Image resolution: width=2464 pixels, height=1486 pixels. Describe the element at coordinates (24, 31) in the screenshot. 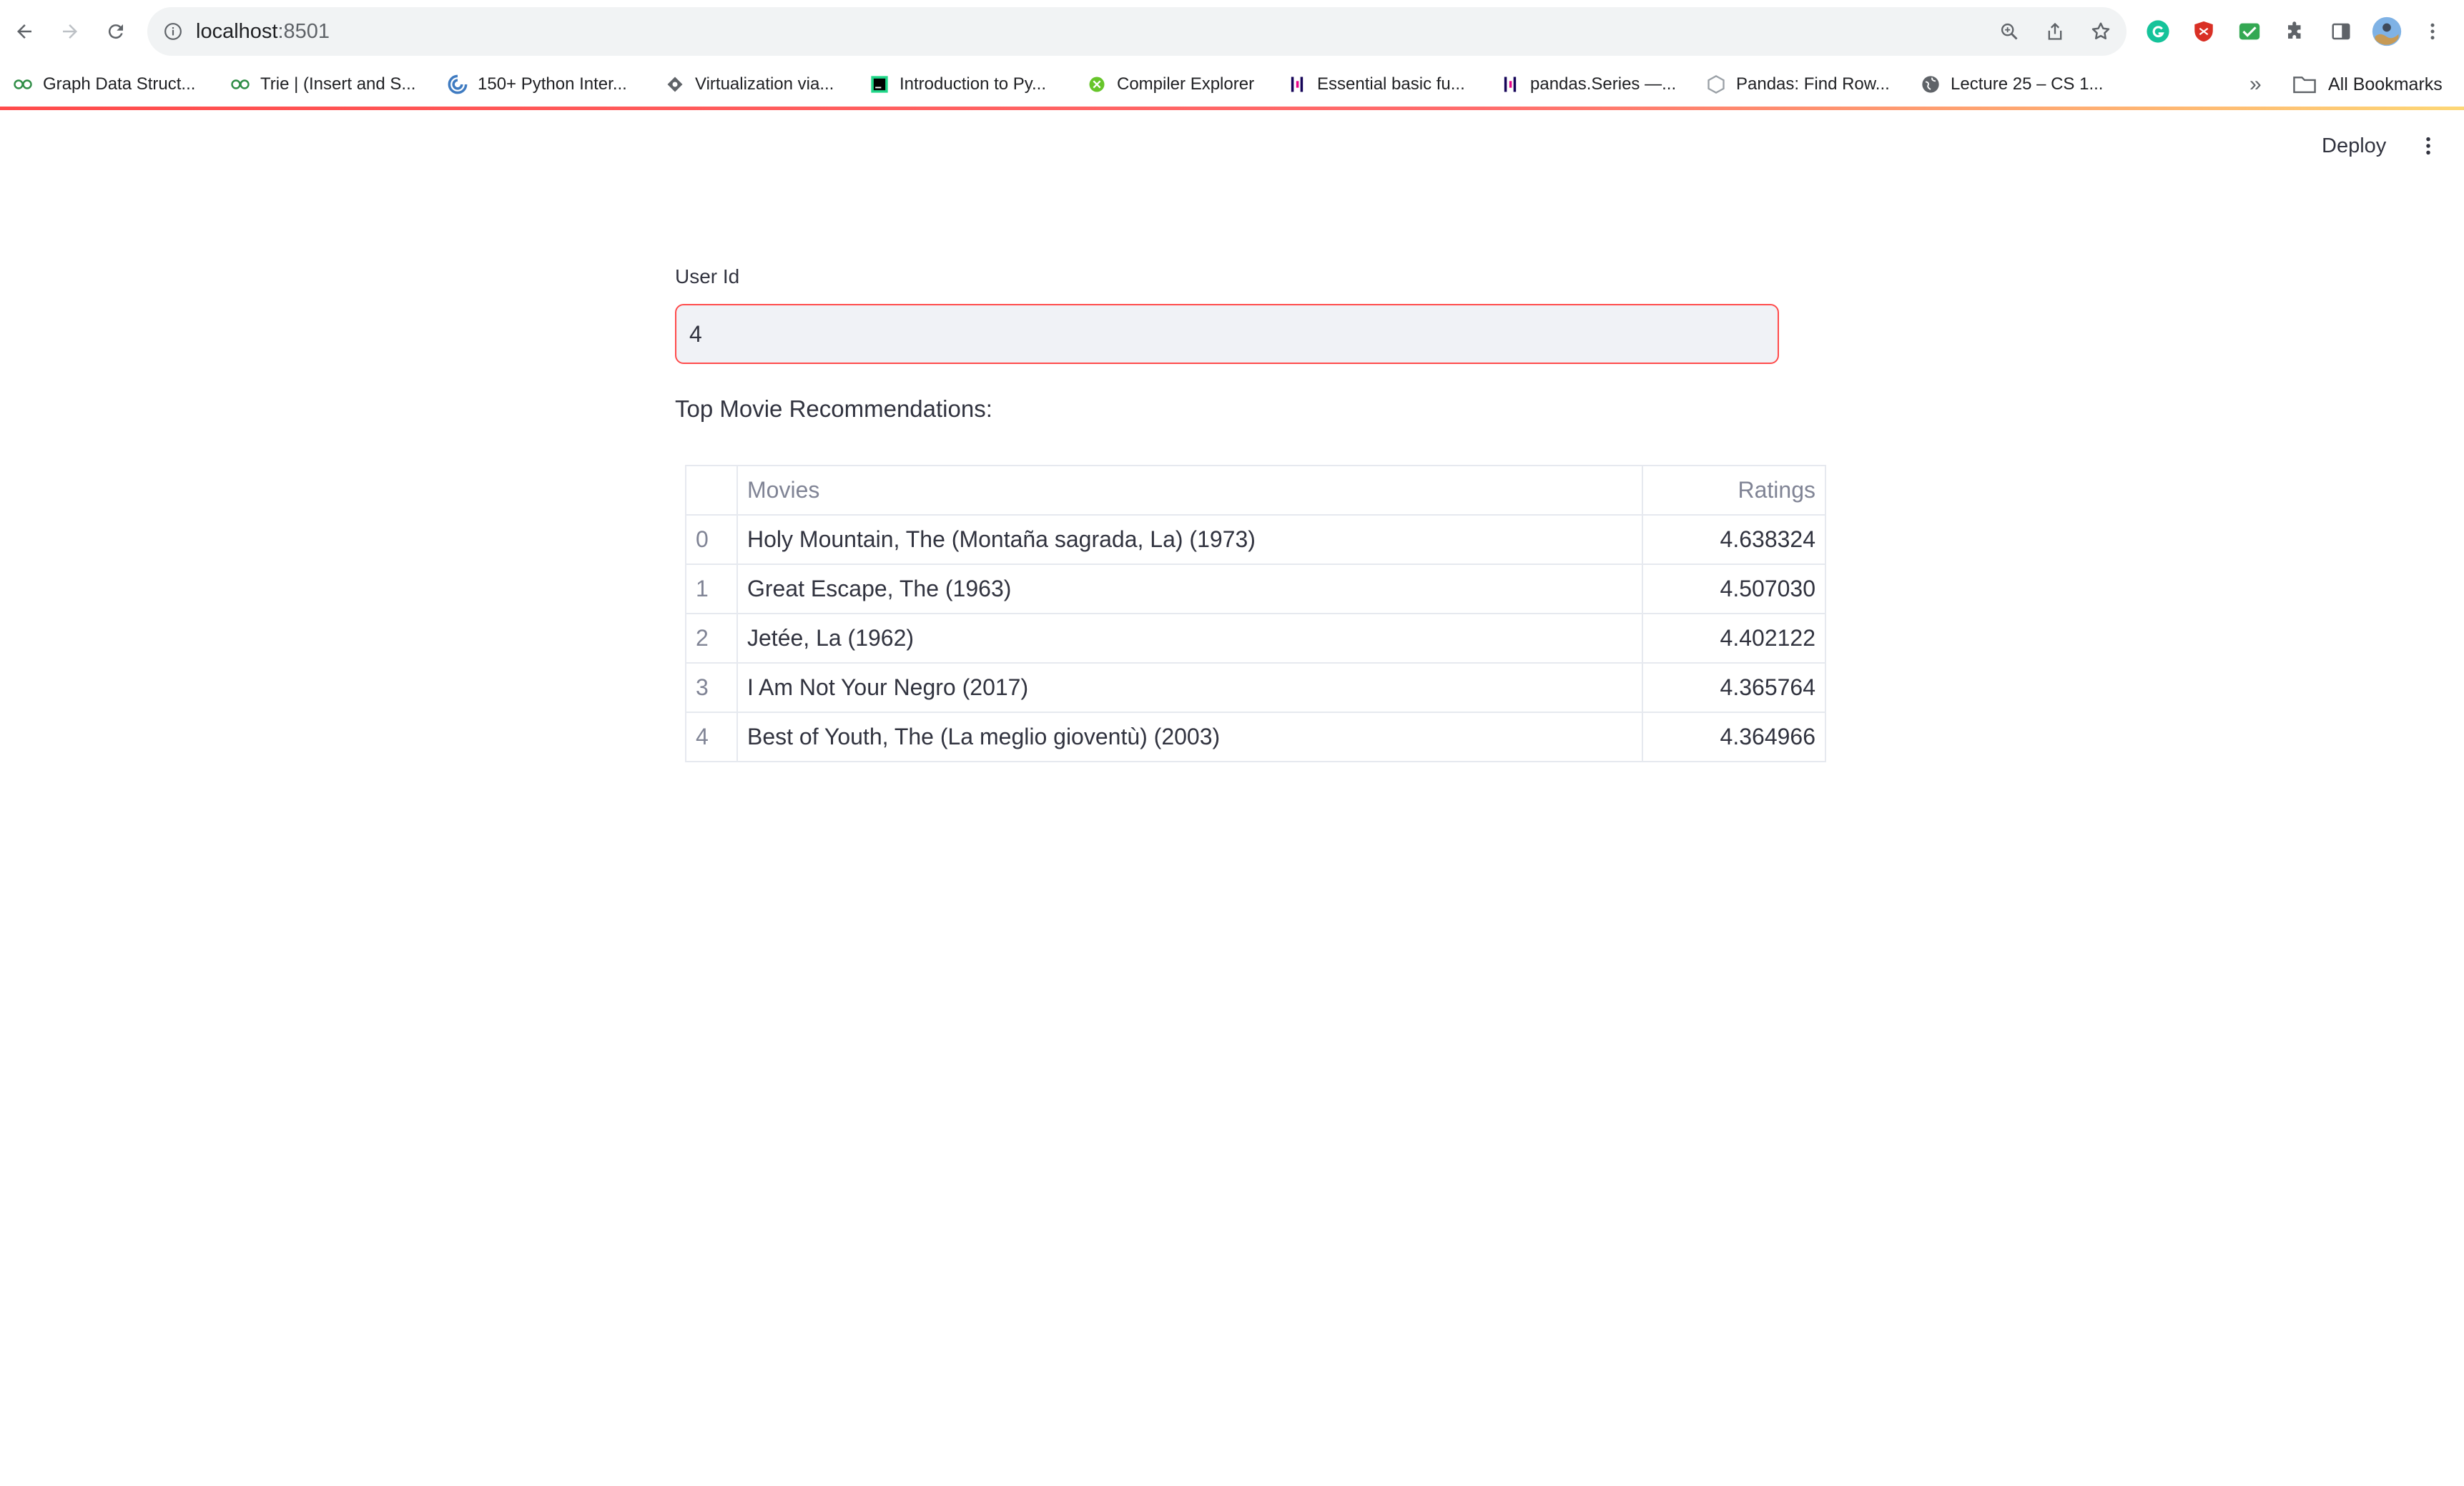

I see `back-icon` at that location.